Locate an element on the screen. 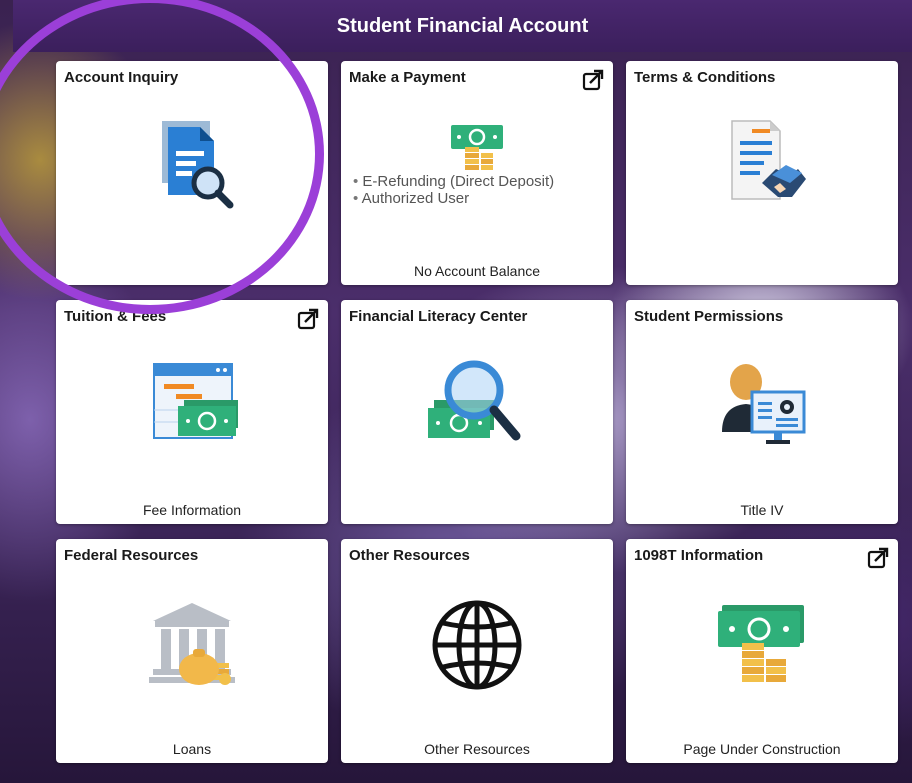  page-header: Student Financial Account is located at coordinates (462, 26).